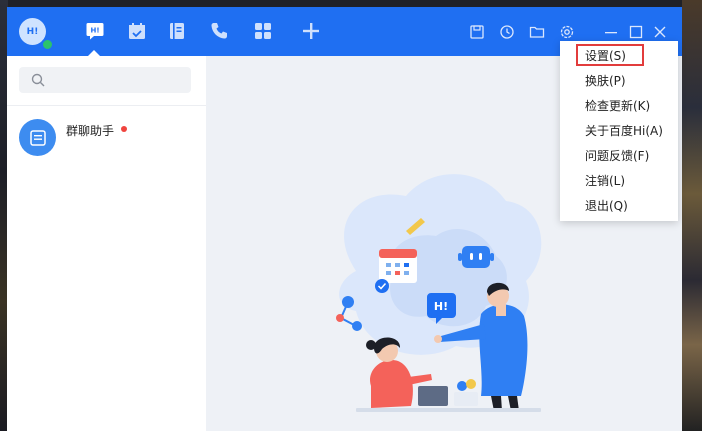 The image size is (702, 431). Describe the element at coordinates (433, 396) in the screenshot. I see `laptop-illustration` at that location.